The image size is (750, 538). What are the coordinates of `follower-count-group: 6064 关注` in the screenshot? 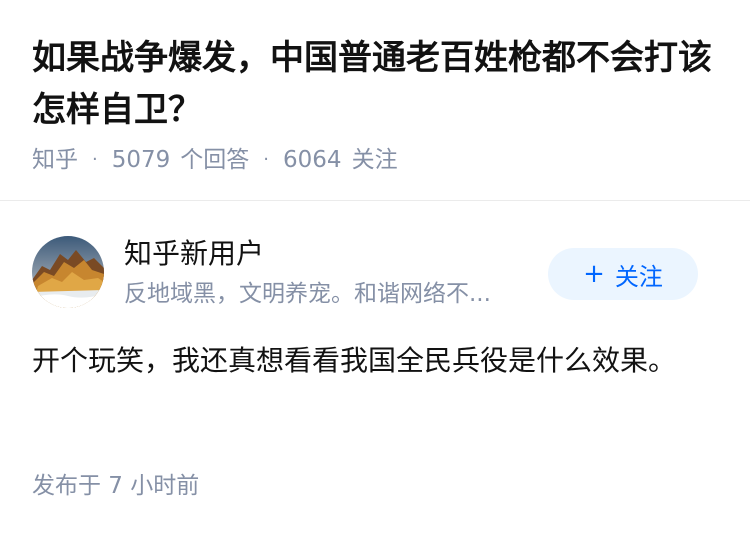 It's located at (340, 160).